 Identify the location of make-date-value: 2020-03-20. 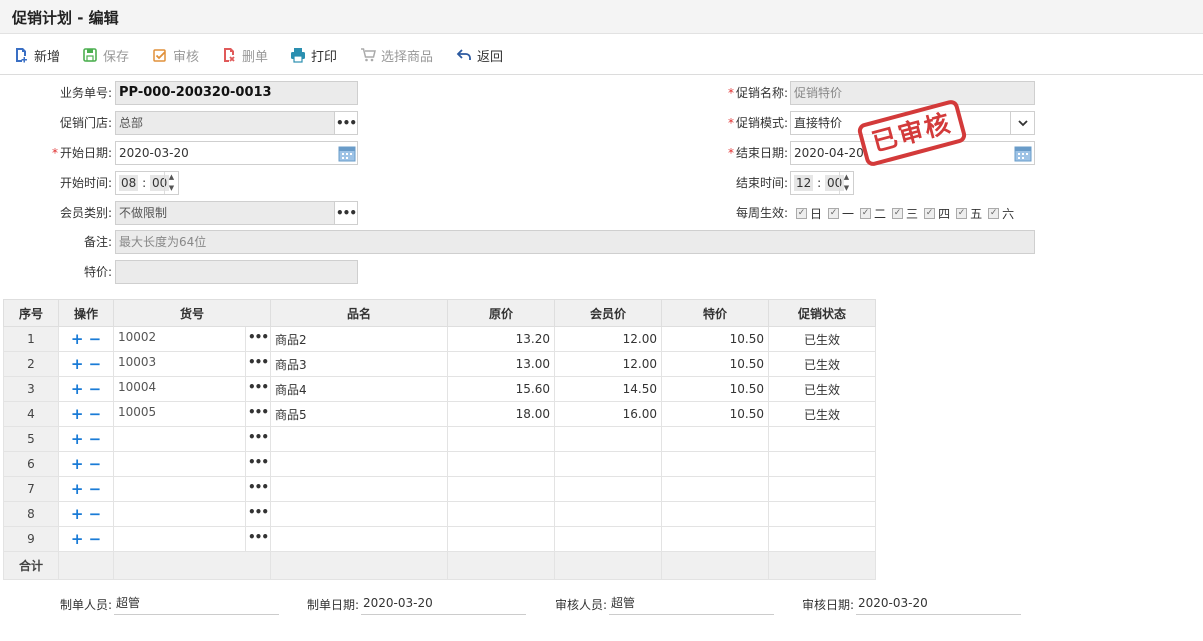
(443, 603).